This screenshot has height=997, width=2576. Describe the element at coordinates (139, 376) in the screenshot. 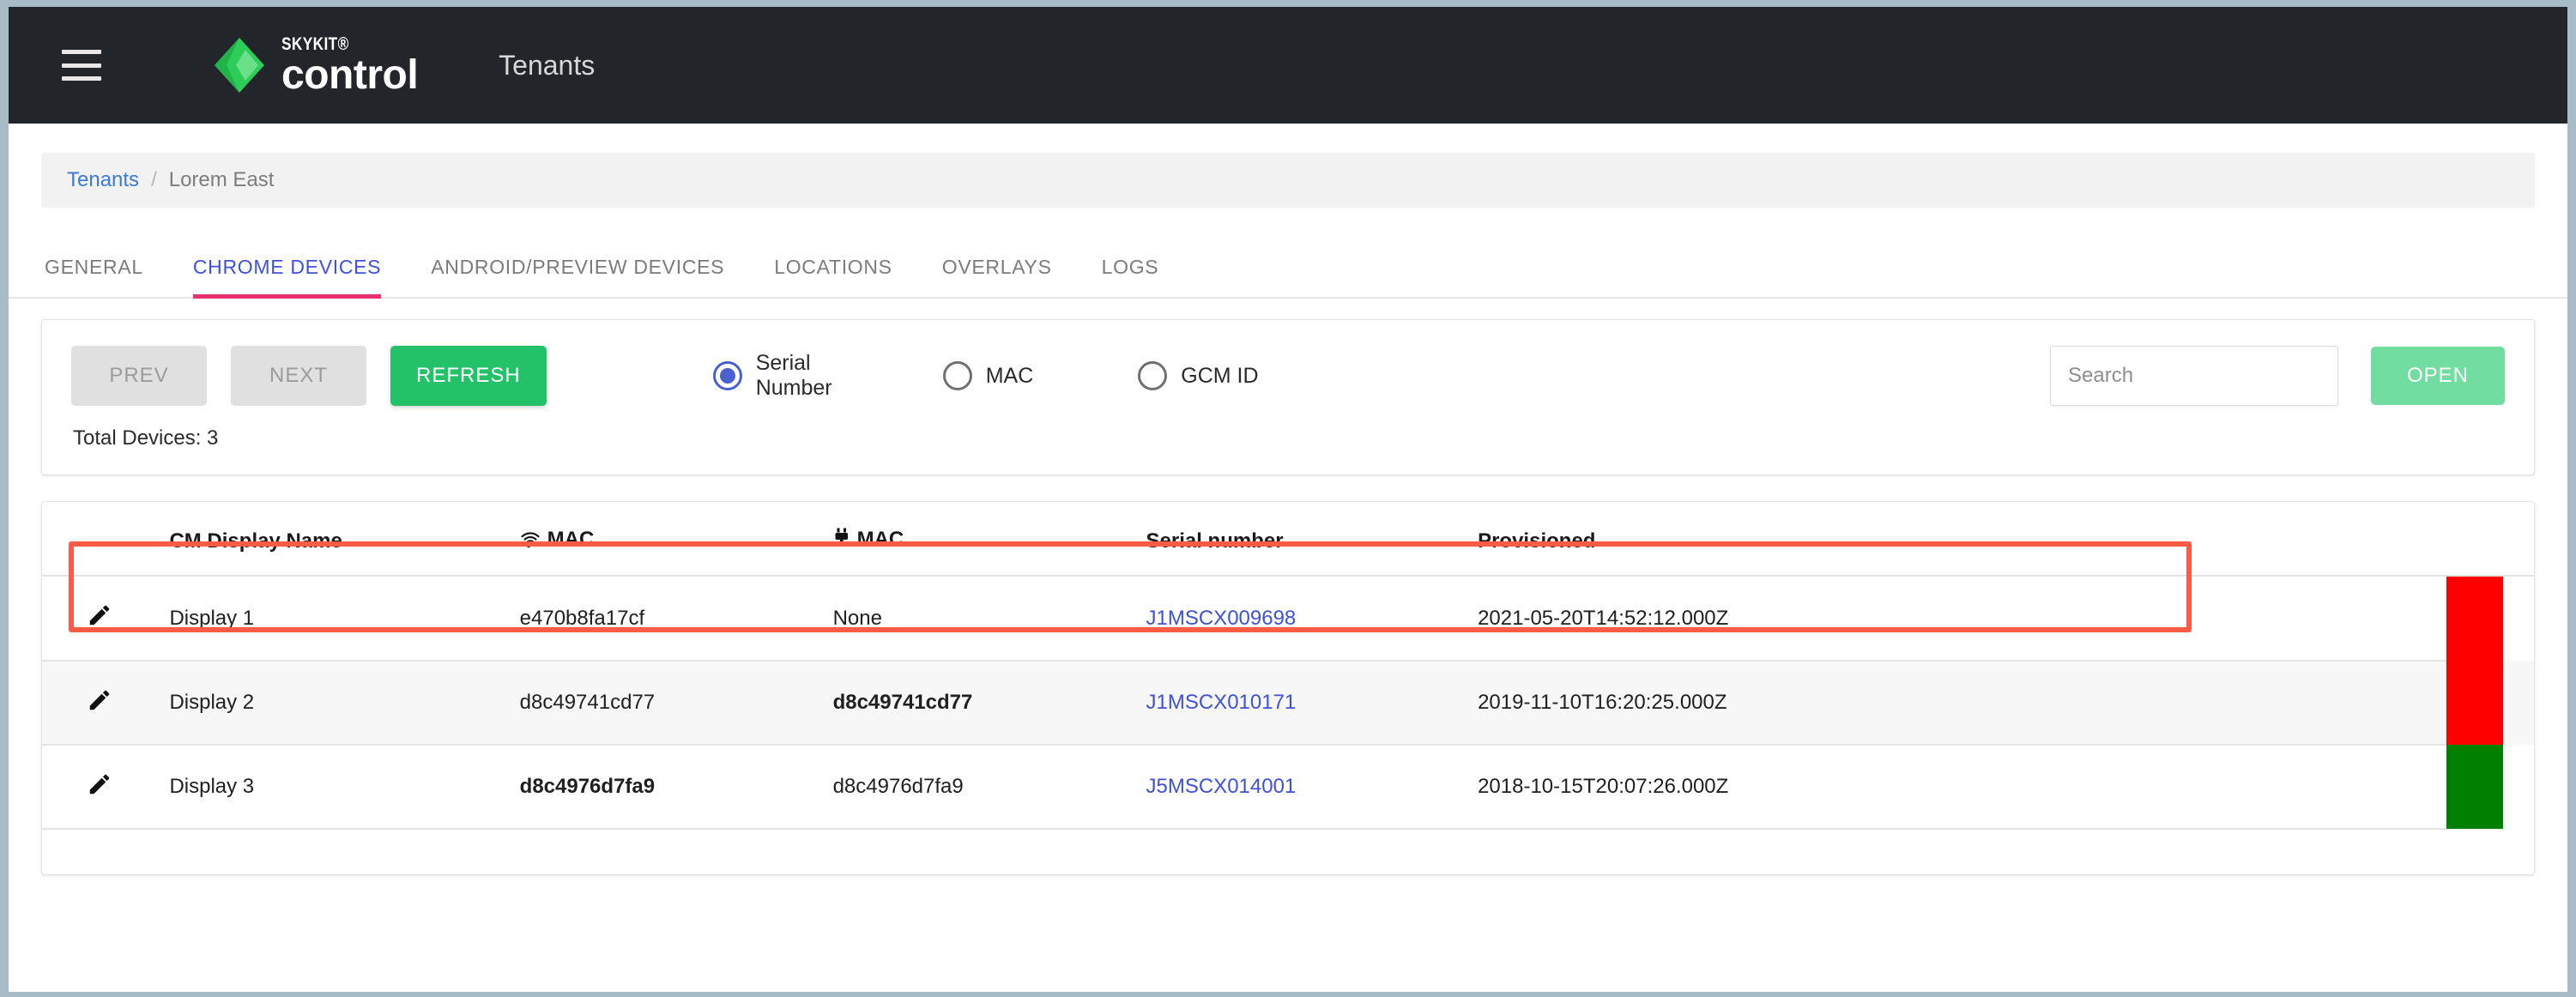

I see `prev-button: PREV` at that location.